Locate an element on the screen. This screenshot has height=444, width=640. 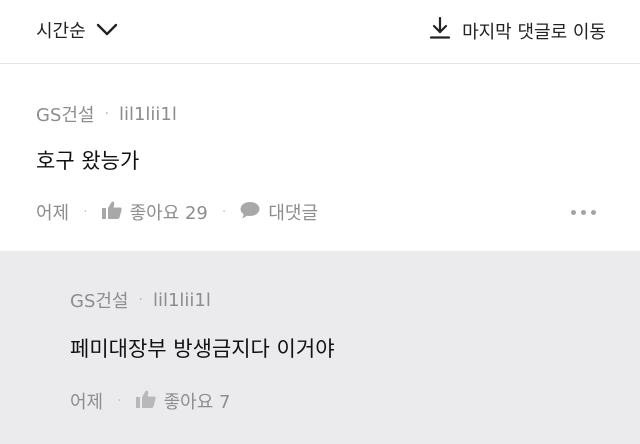
sort-dropdown: 시간순 is located at coordinates (77, 30).